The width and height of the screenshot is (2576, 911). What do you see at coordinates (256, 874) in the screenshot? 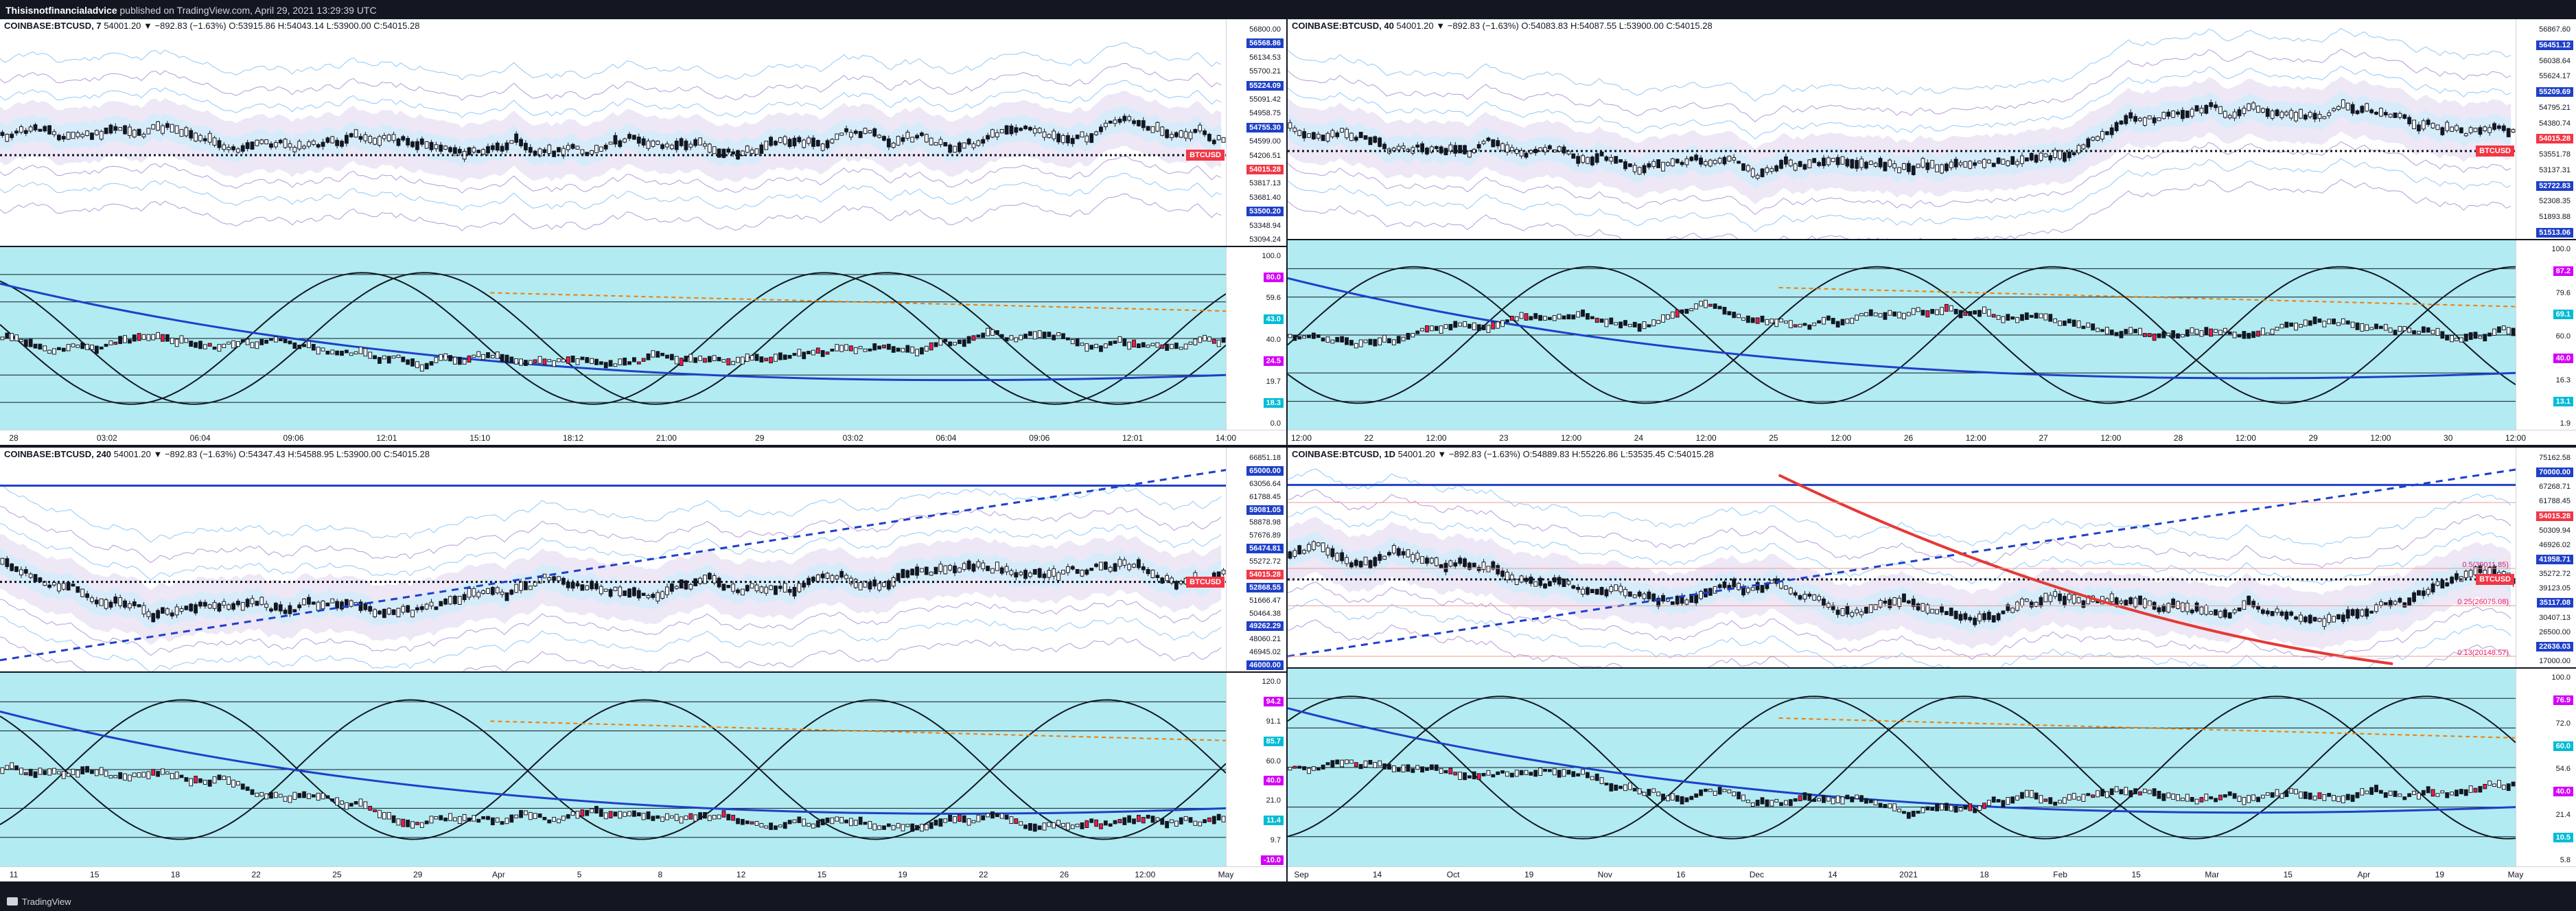
I see `time-axis-label: 22` at bounding box center [256, 874].